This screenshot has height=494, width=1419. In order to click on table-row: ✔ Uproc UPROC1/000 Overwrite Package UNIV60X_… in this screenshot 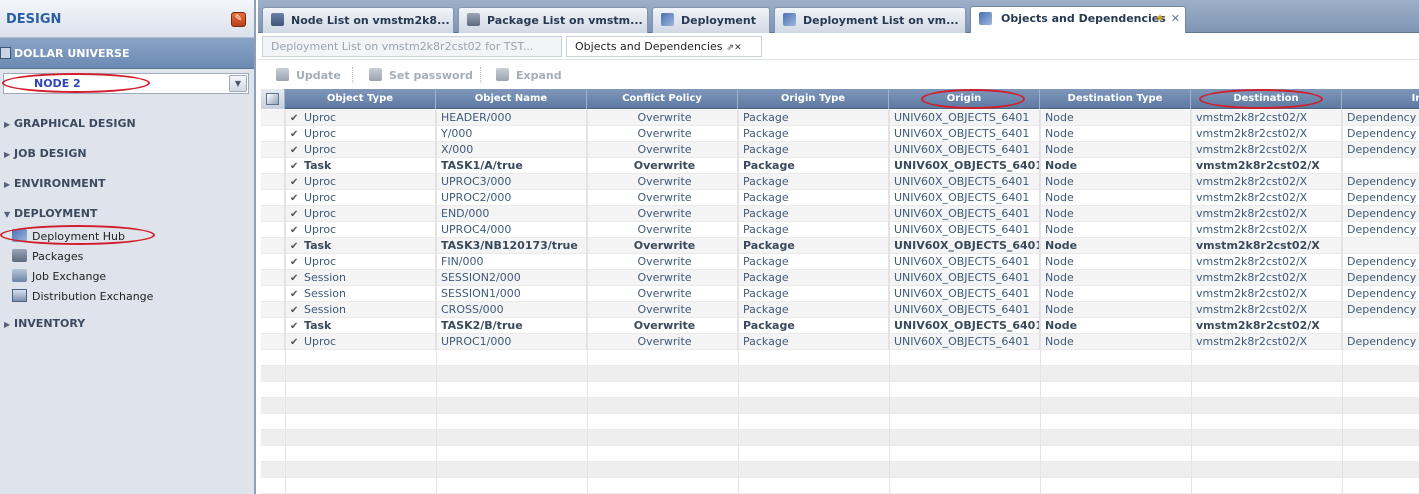, I will do `click(840, 342)`.